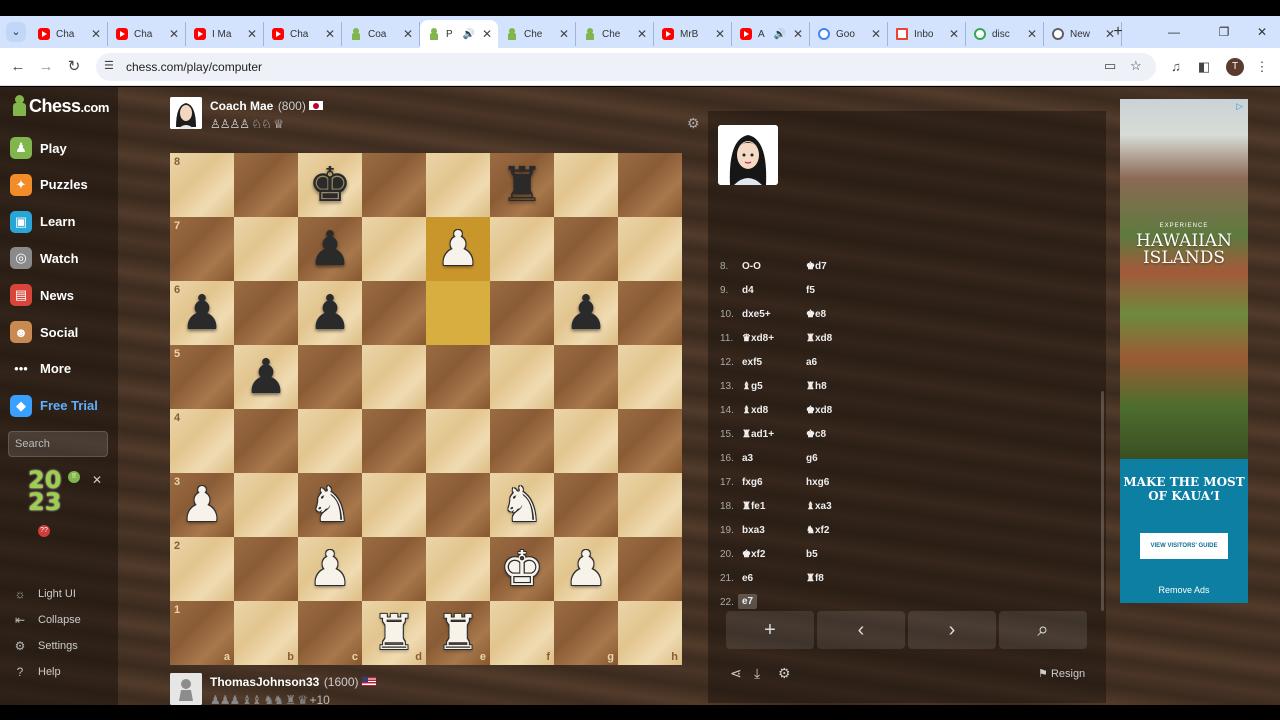 The width and height of the screenshot is (1280, 720). What do you see at coordinates (36, 672) in the screenshot?
I see `sidebar-help: ? Help` at bounding box center [36, 672].